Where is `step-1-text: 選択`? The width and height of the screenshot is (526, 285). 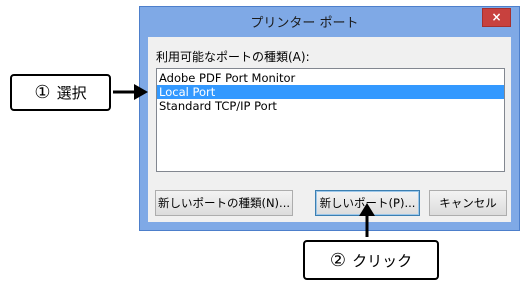
step-1-text: 選択 is located at coordinates (71, 93).